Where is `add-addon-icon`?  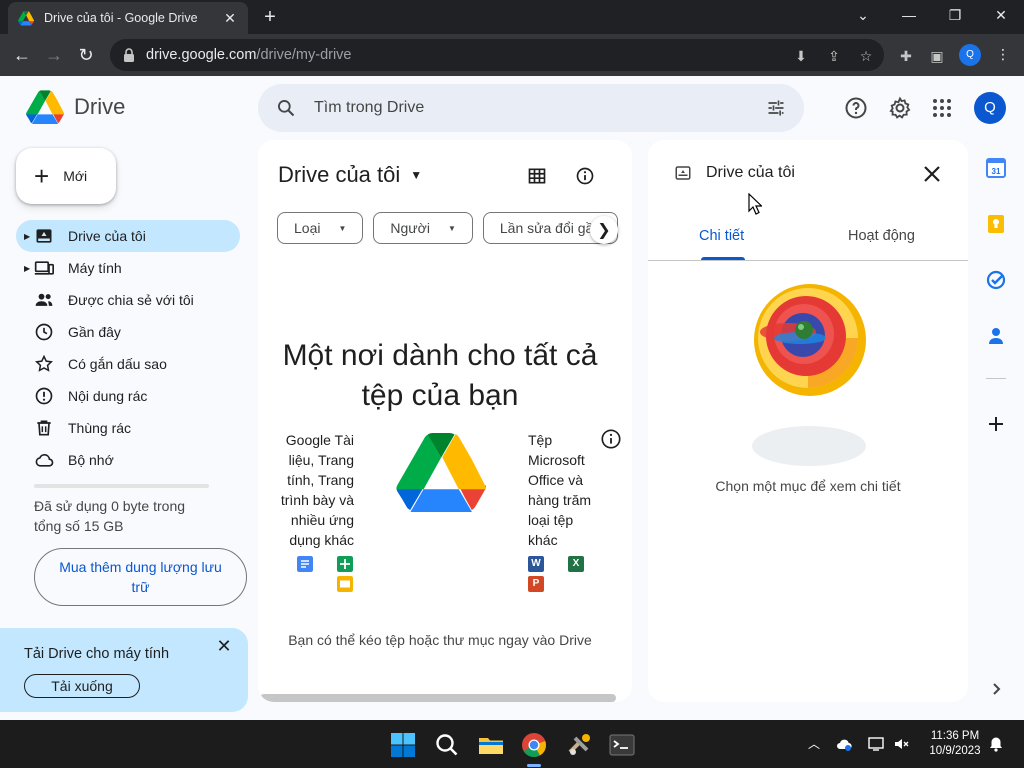 add-addon-icon is located at coordinates (996, 424).